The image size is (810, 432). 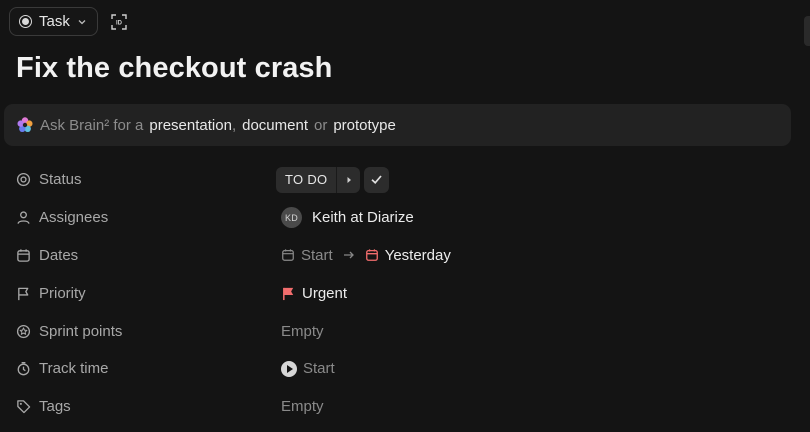 I want to click on task-type-label: Task, so click(x=54, y=21).